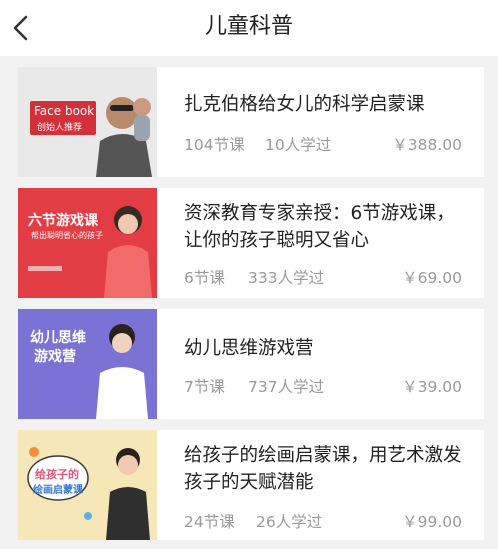 Image resolution: width=498 pixels, height=549 pixels. What do you see at coordinates (289, 522) in the screenshot?
I see `learner-count: 26人学过` at bounding box center [289, 522].